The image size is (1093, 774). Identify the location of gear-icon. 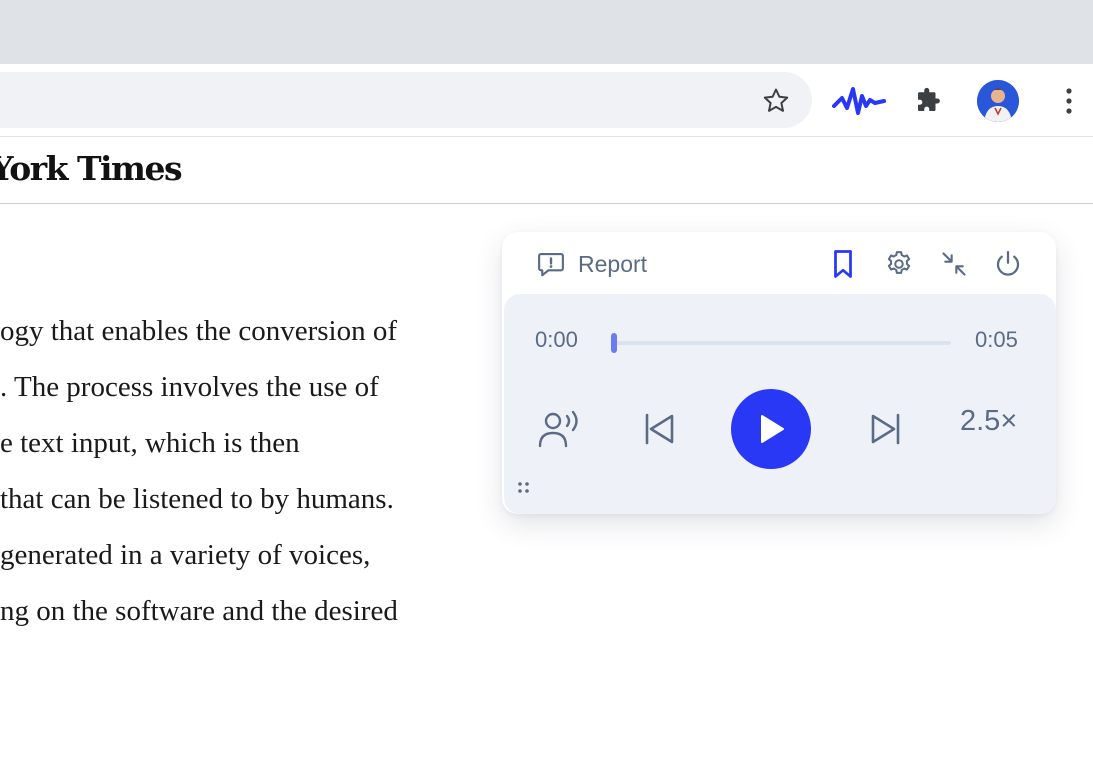
(899, 262).